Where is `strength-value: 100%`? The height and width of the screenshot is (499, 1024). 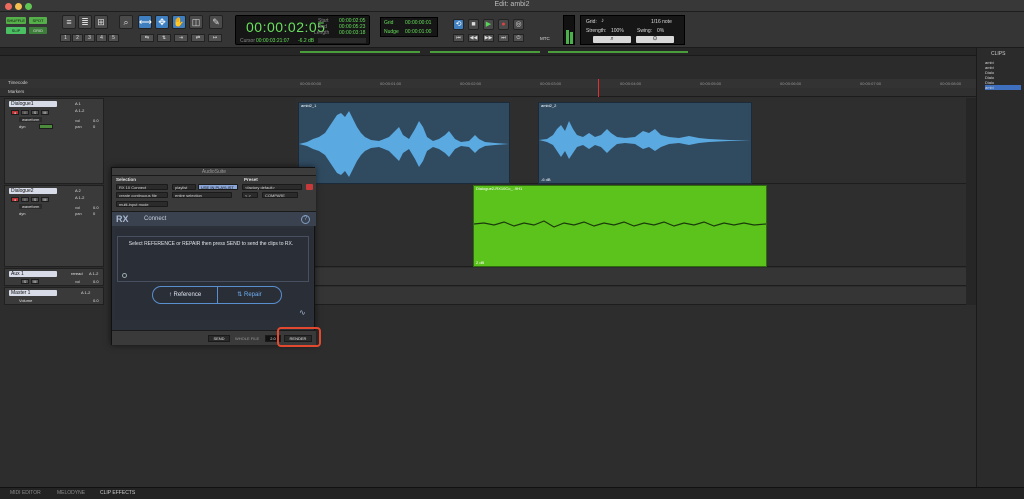 strength-value: 100% is located at coordinates (617, 31).